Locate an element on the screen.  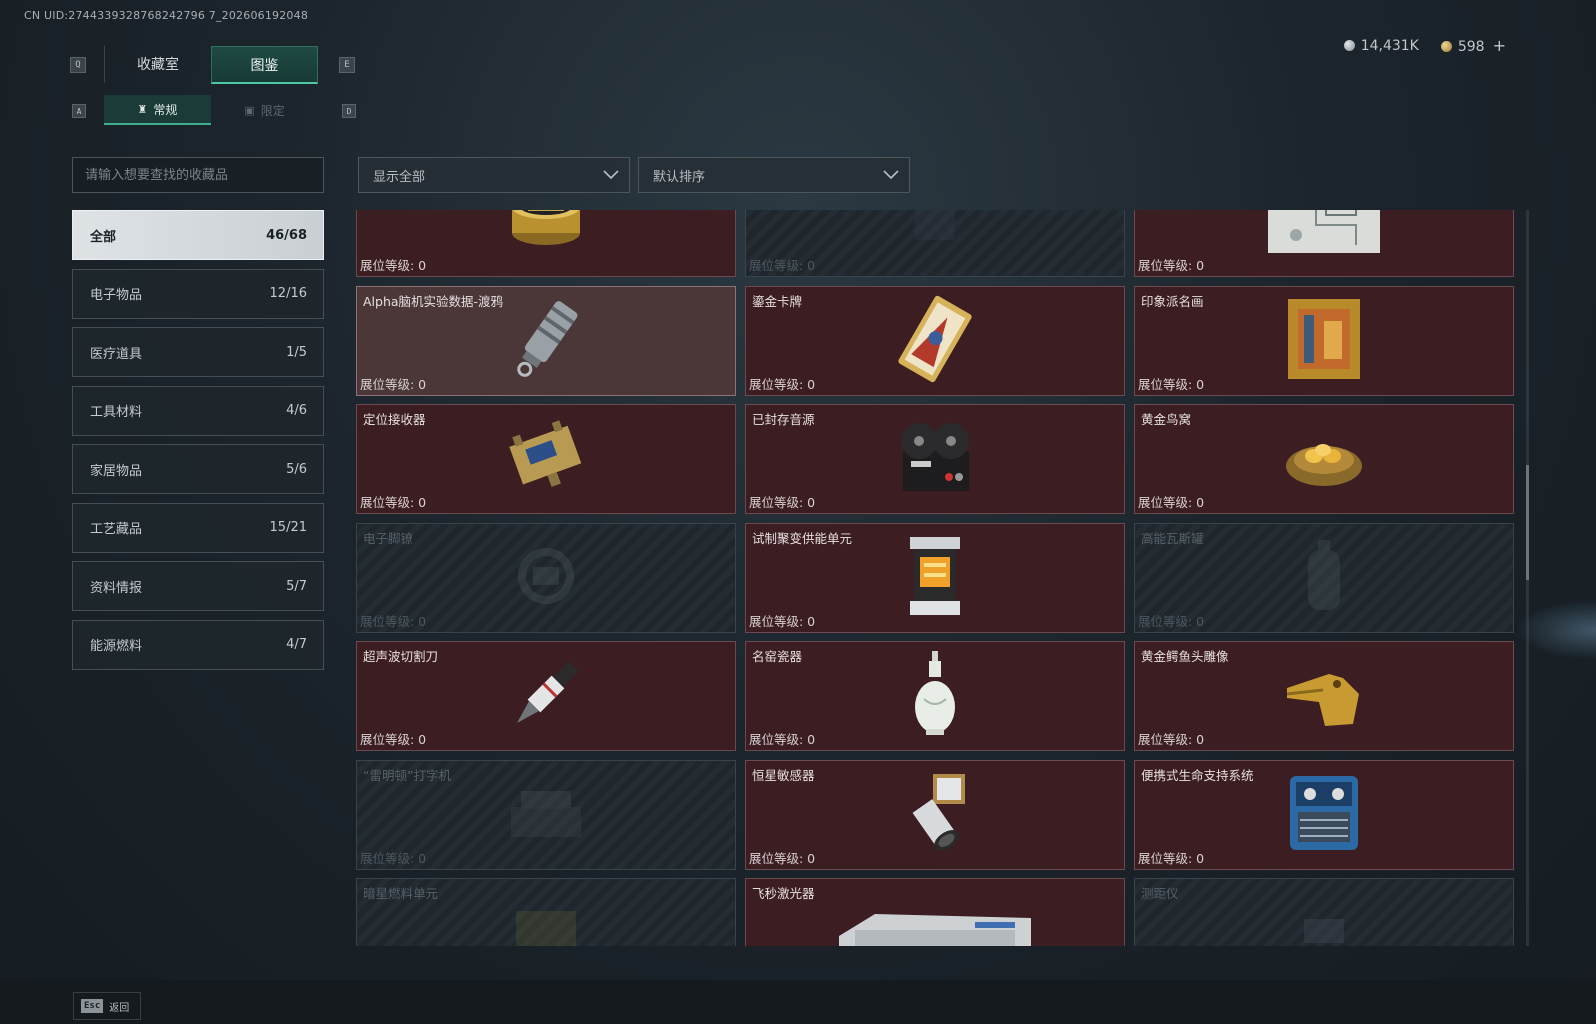
card-name: 印象派名画 is located at coordinates (1172, 301).